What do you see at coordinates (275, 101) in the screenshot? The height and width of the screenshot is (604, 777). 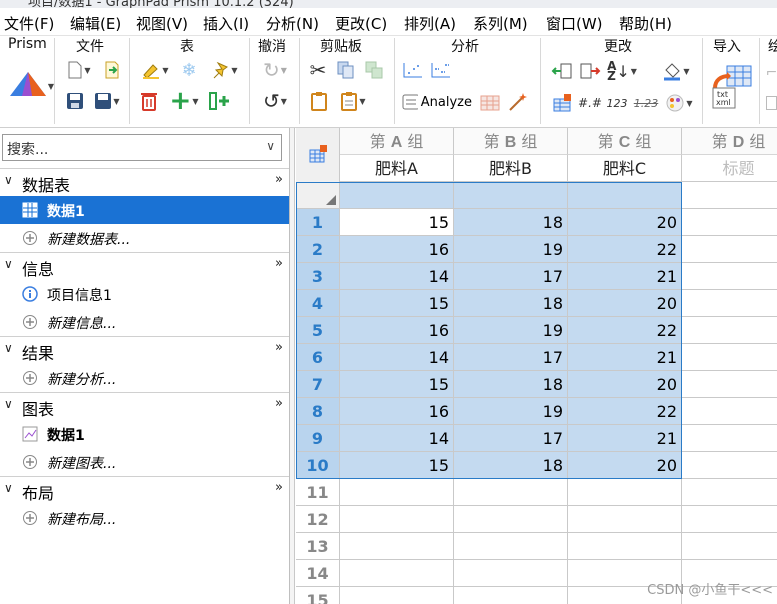 I see `undo-button: ↺ ▼` at bounding box center [275, 101].